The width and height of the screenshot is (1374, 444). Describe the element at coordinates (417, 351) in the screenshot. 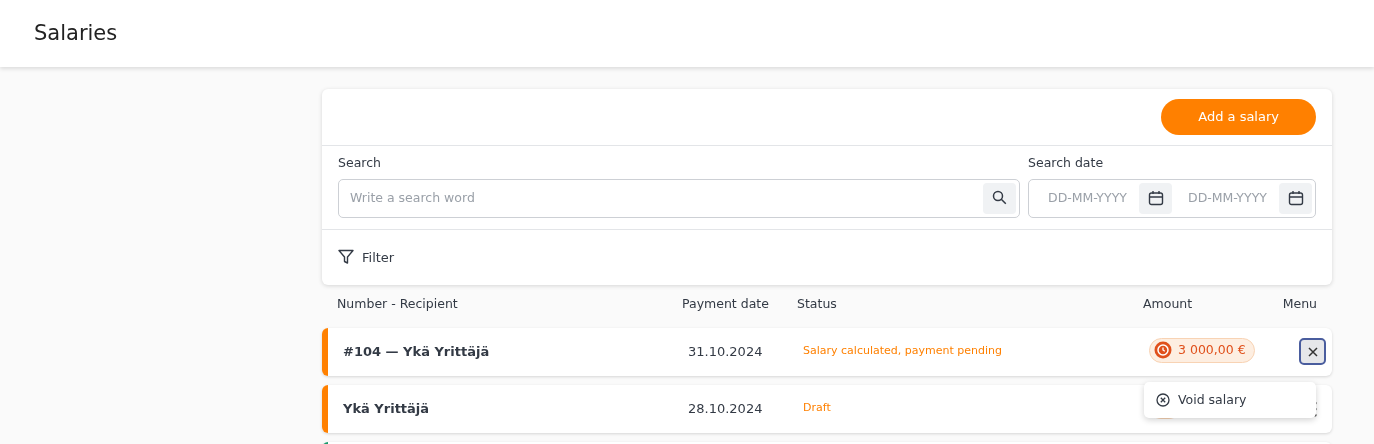

I see `recipient-cell-text: #104 — Ykä Yrittäjä` at that location.